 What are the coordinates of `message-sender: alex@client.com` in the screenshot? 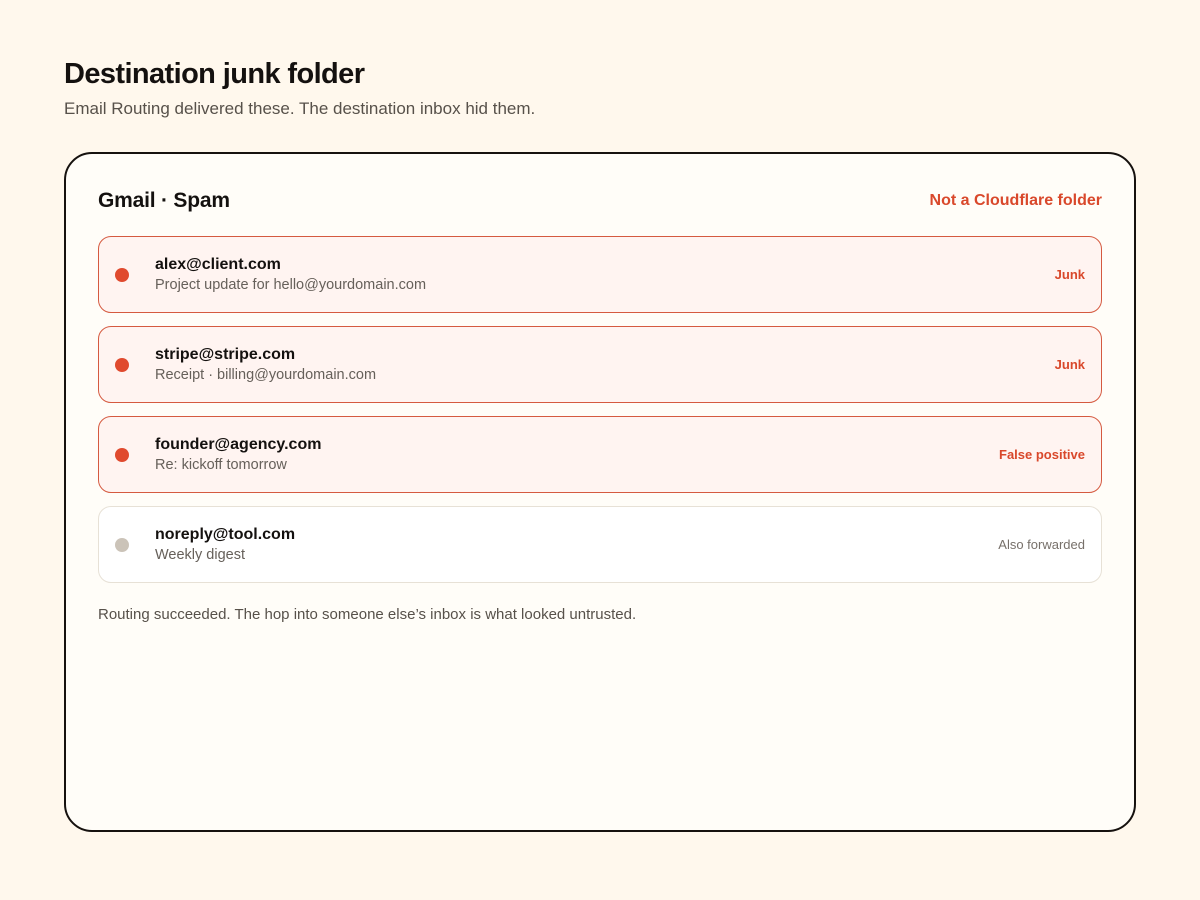 It's located at (218, 264).